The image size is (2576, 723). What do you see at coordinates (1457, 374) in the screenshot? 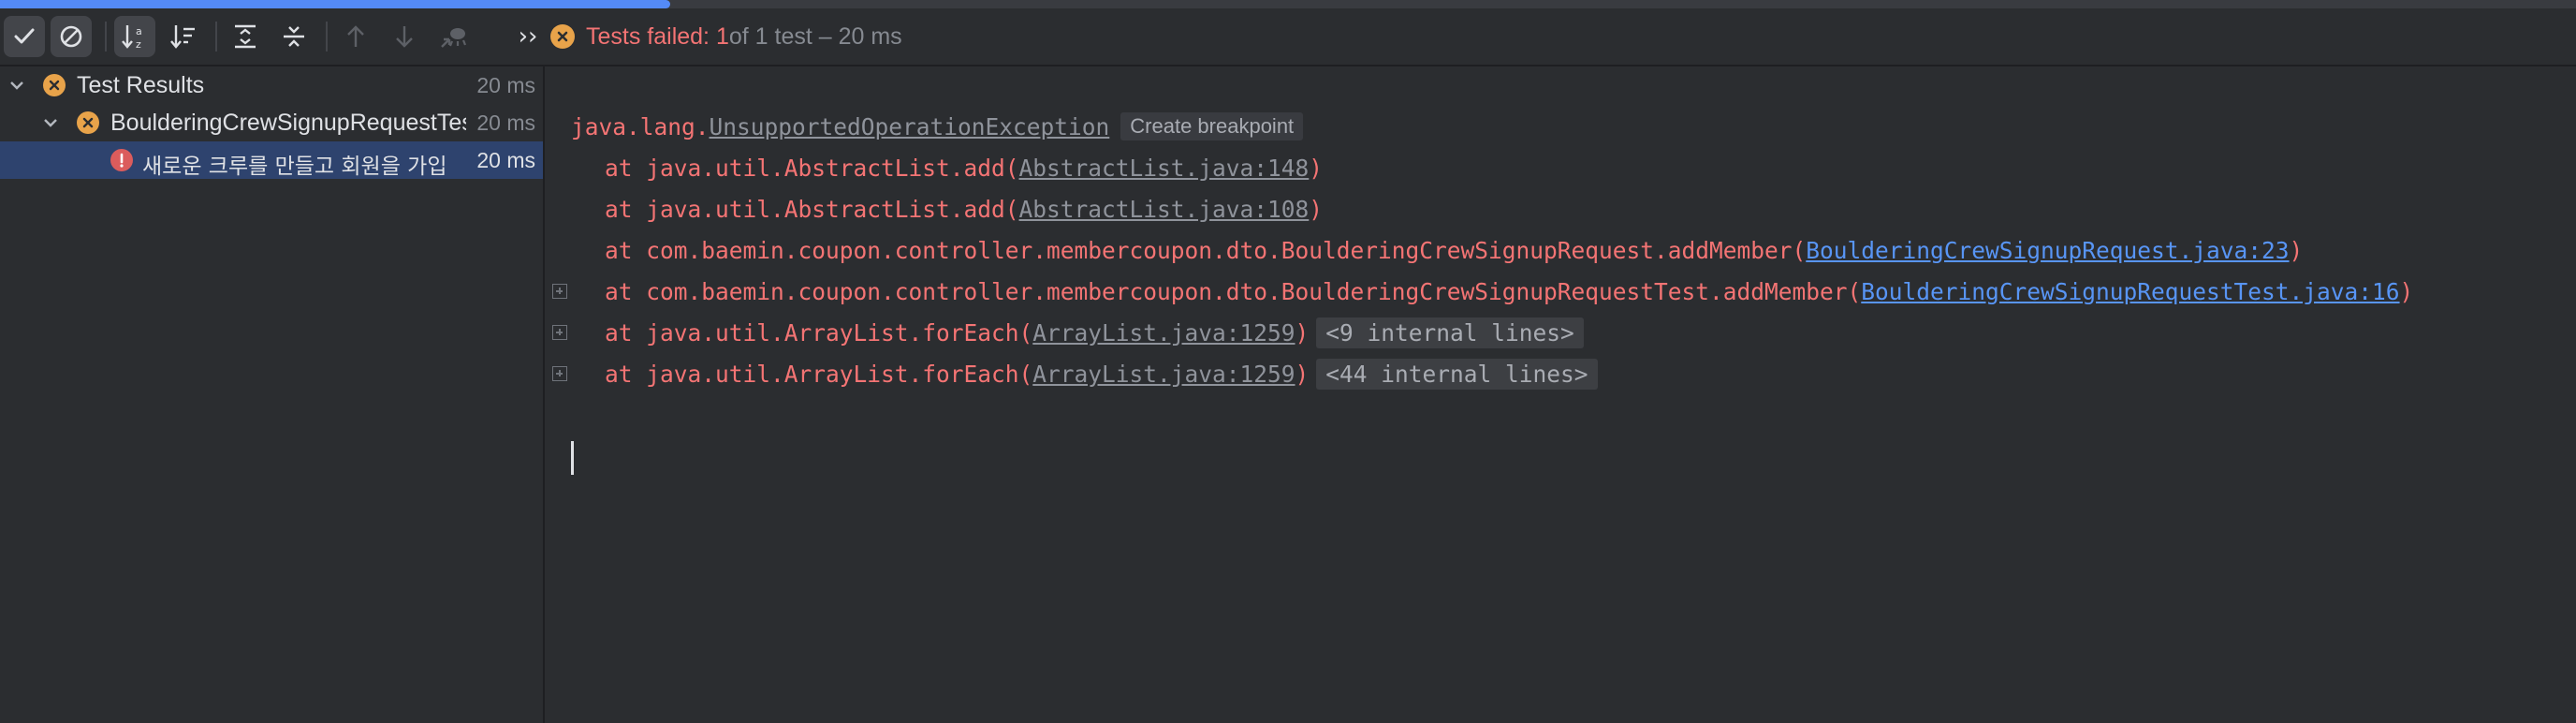
I see `folded-internal-lines: <44 internal lines>` at bounding box center [1457, 374].